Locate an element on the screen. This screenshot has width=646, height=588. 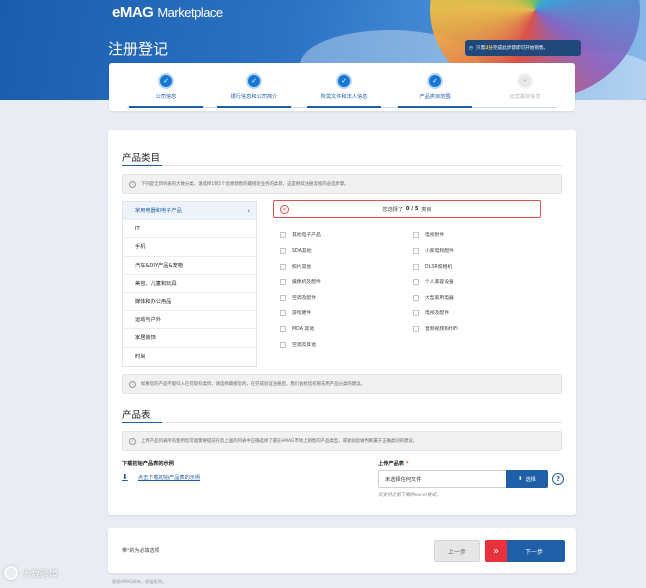
step-label: 公司信息 is located at coordinates (166, 97).